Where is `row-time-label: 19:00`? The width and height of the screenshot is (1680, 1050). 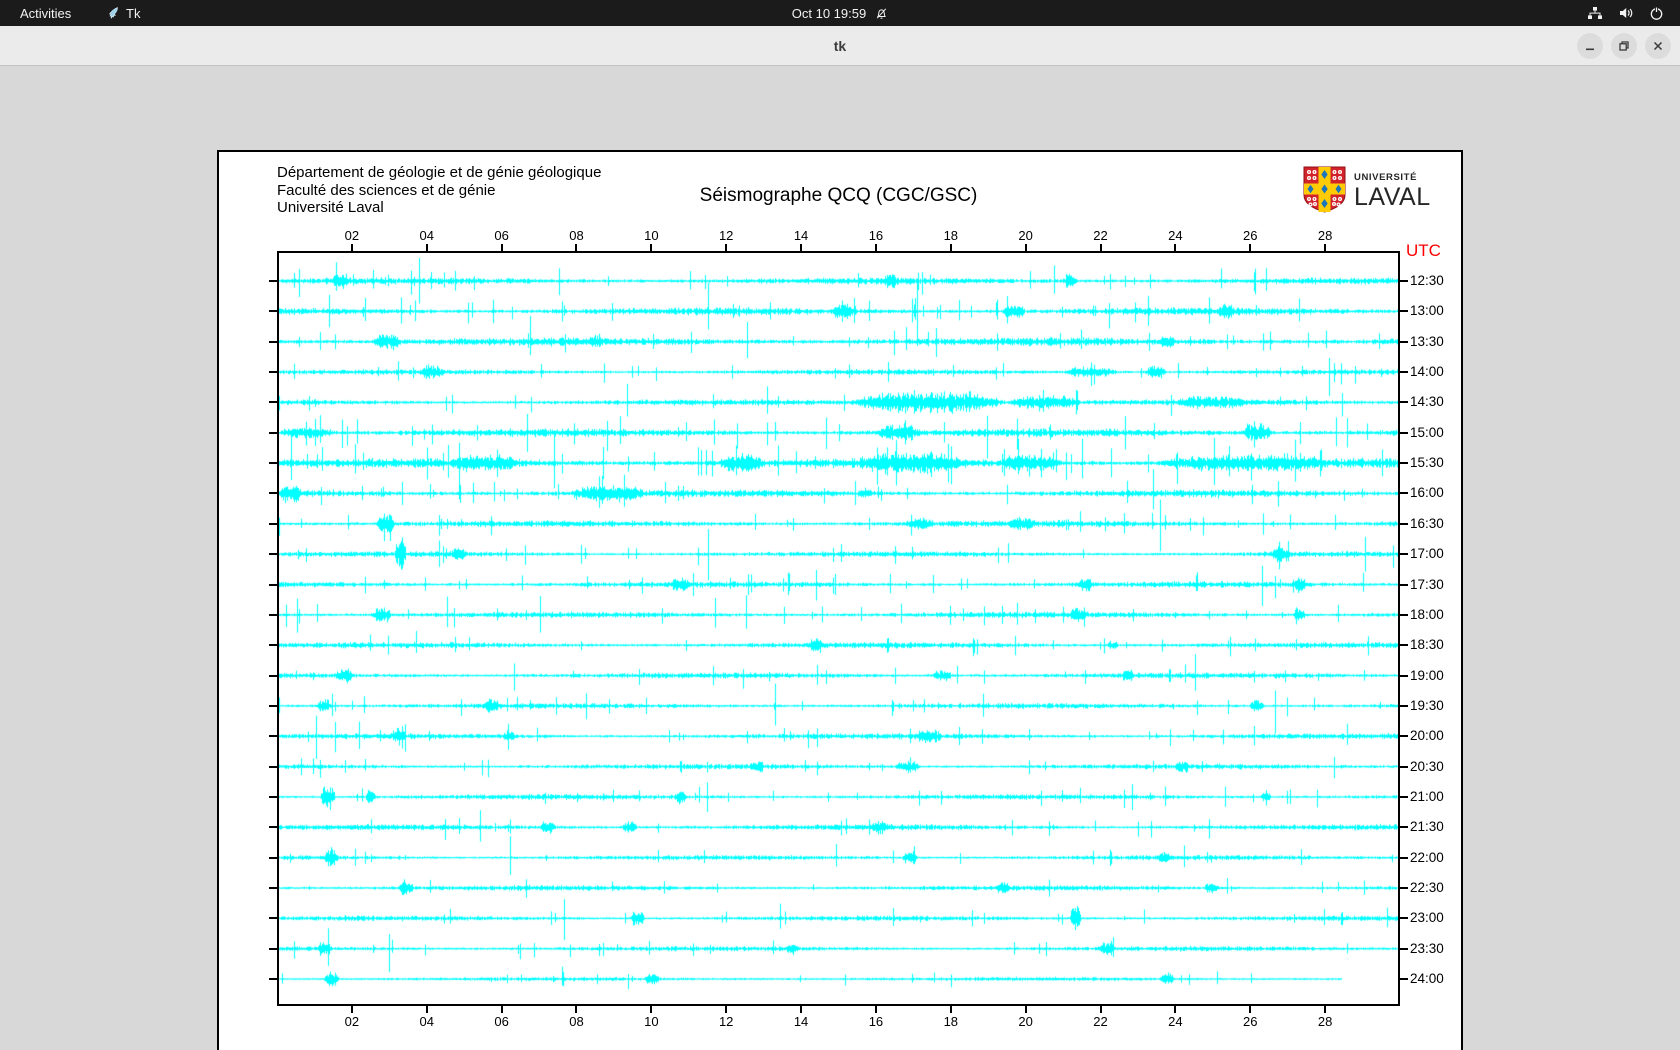 row-time-label: 19:00 is located at coordinates (1427, 675).